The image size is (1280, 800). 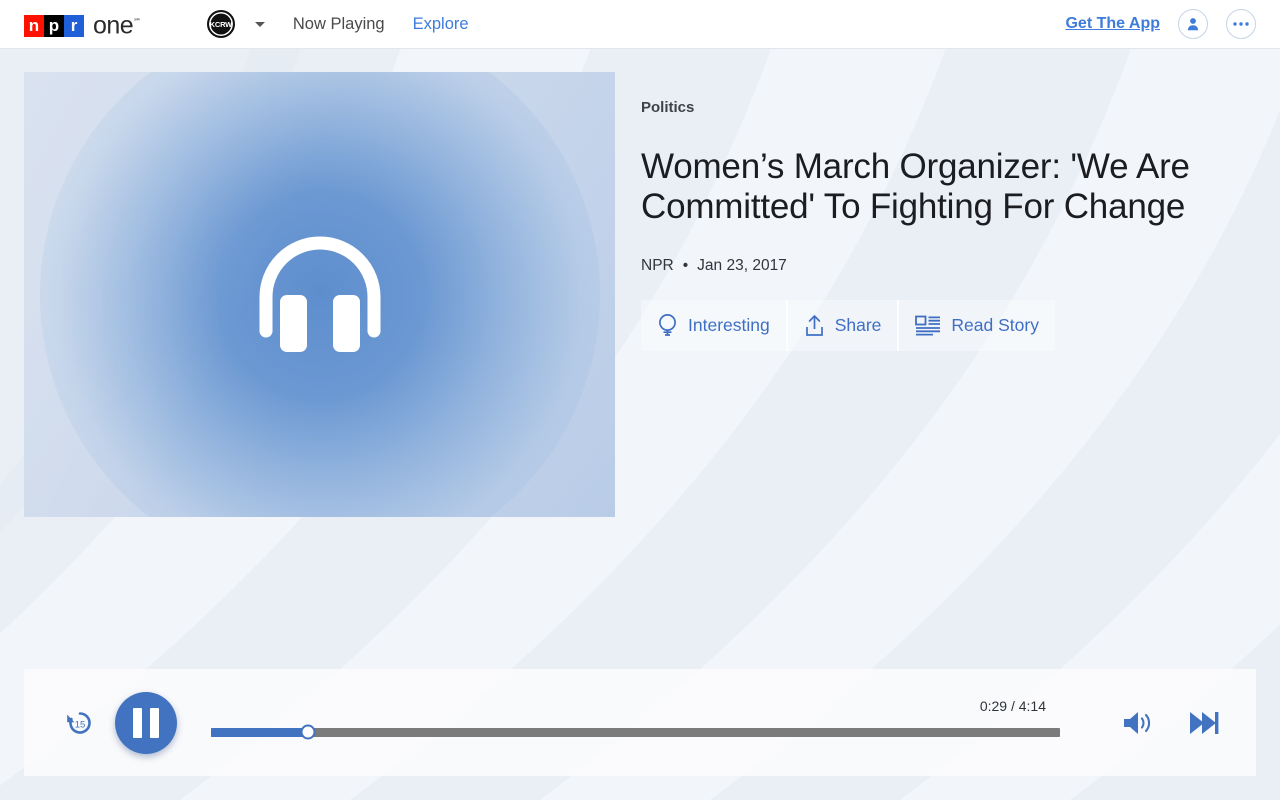 I want to click on interesting-label: Interesting, so click(x=729, y=325).